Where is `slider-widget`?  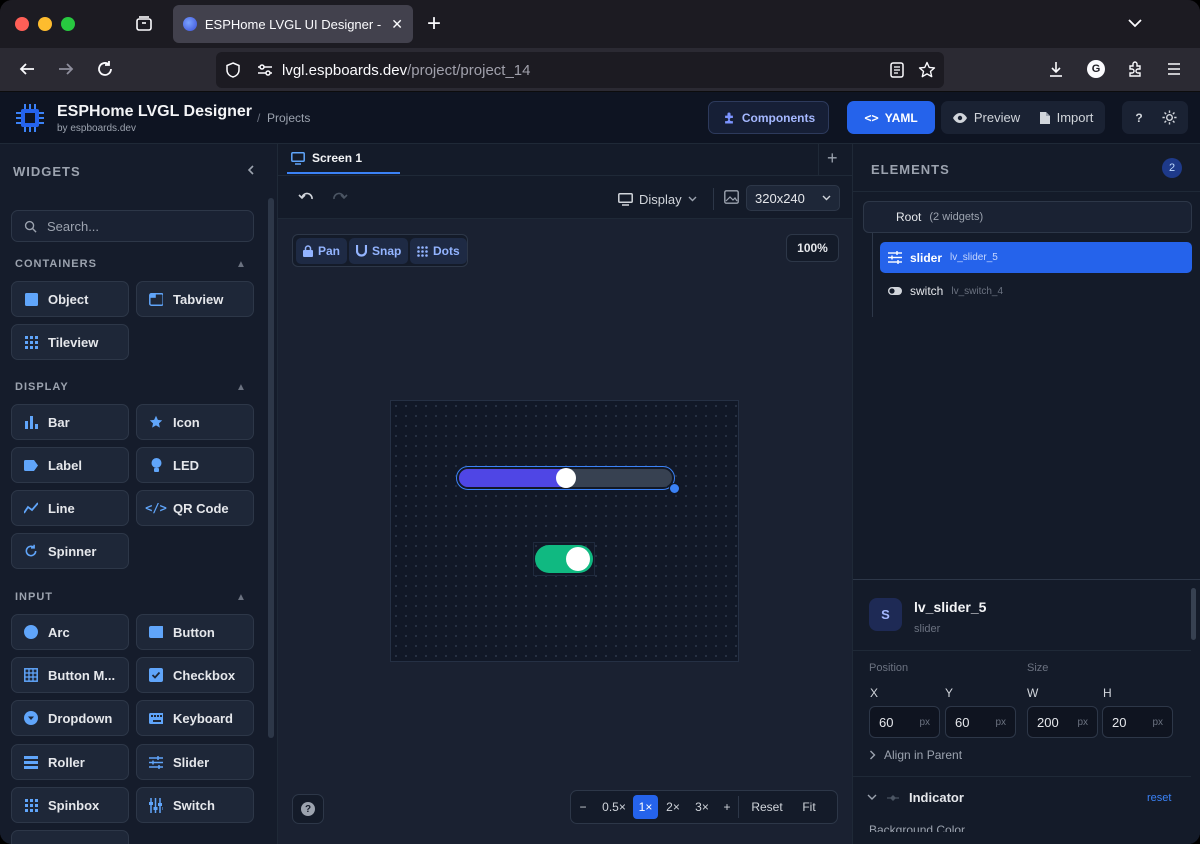
slider-widget is located at coordinates (565, 478).